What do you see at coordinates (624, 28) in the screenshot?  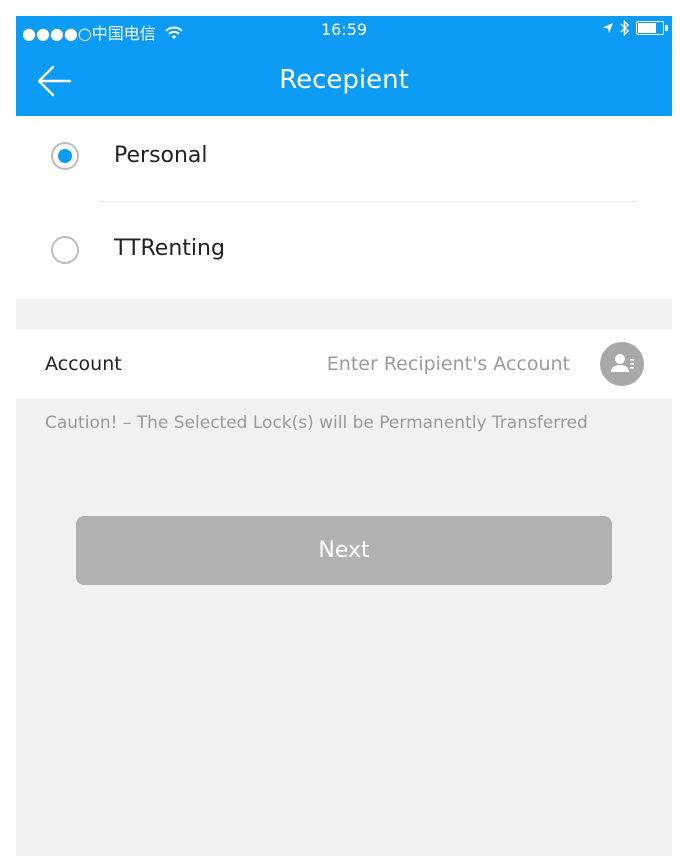 I see `bluetooth-icon` at bounding box center [624, 28].